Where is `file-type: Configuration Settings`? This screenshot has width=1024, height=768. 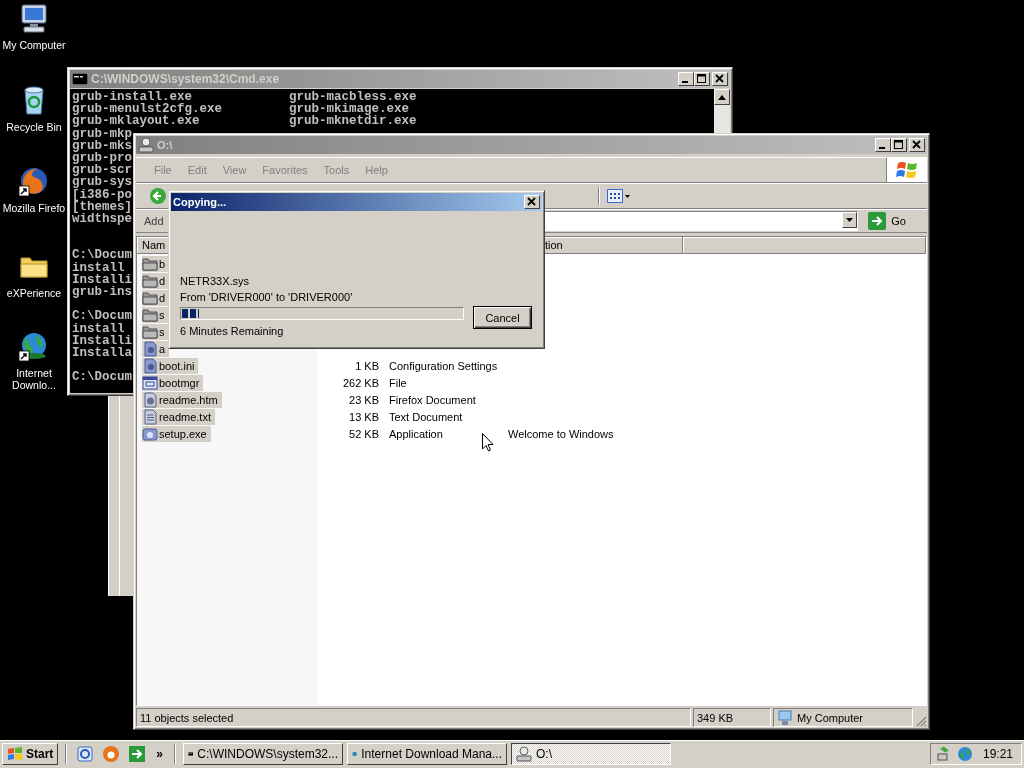 file-type: Configuration Settings is located at coordinates (443, 365).